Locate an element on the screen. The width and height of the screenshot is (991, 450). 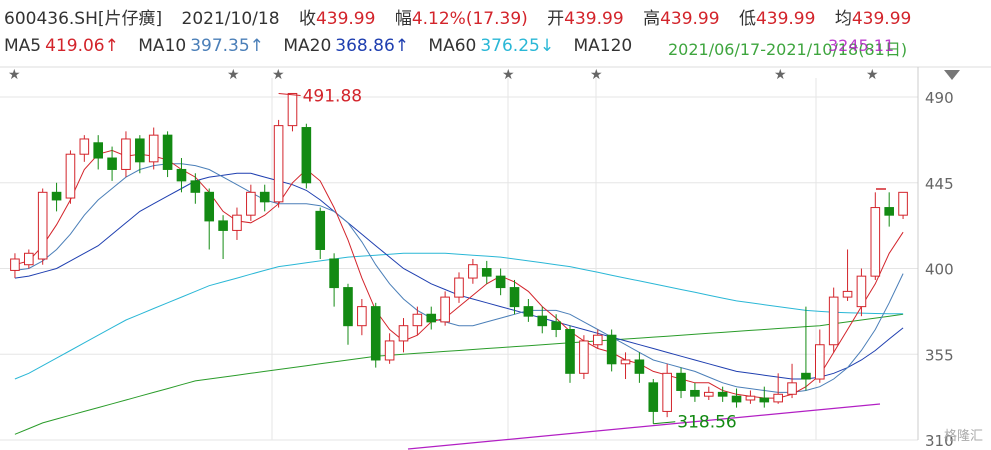
ma250-trend-line is located at coordinates (644, 426).